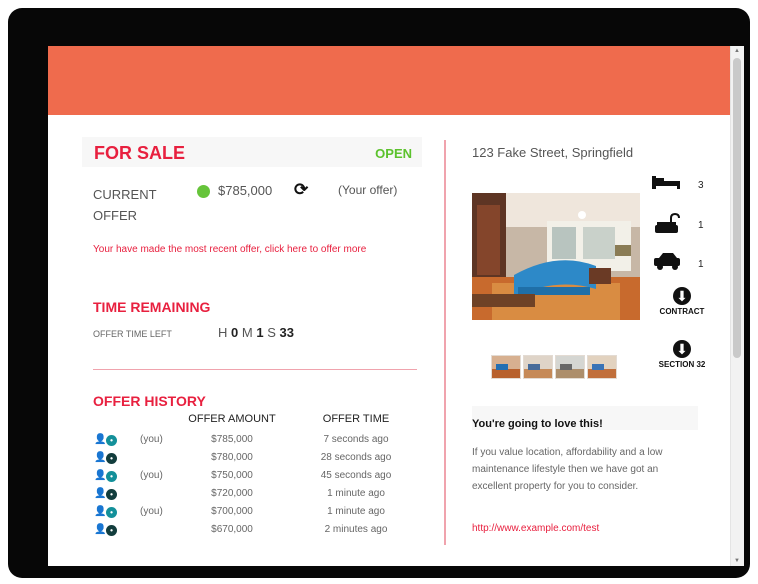 This screenshot has width=758, height=584. What do you see at coordinates (125, 205) in the screenshot?
I see `current-offer-label: CURRENT OFFER` at bounding box center [125, 205].